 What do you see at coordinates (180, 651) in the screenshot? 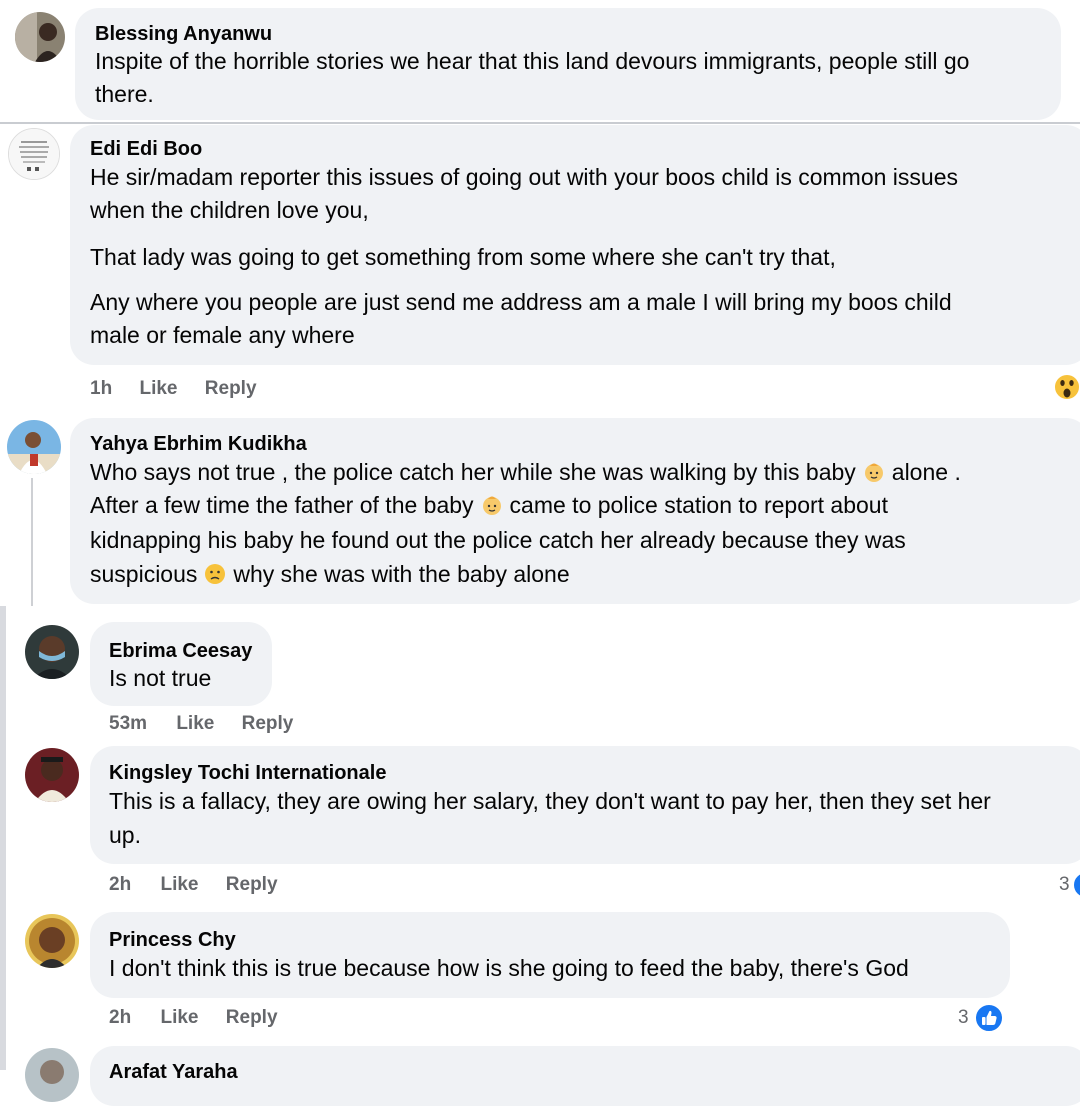
I see `comment-author: Ebrima Ceesay` at bounding box center [180, 651].